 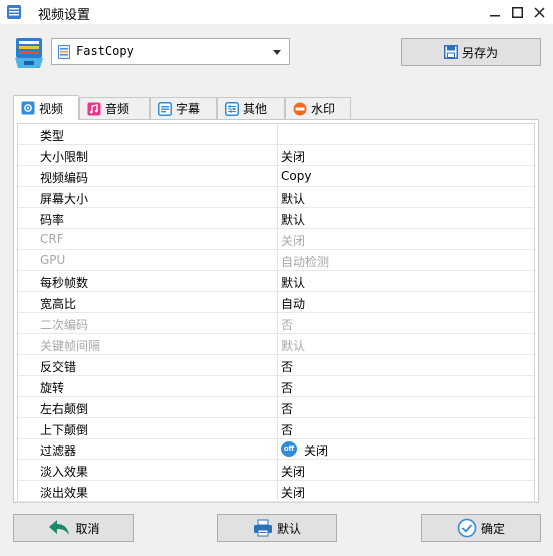 I want to click on maximize-icon, so click(x=517, y=12).